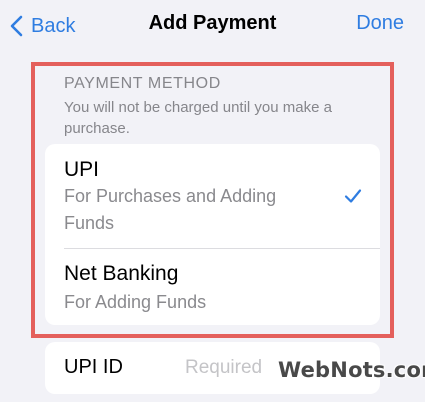 Image resolution: width=425 pixels, height=402 pixels. Describe the element at coordinates (212, 287) in the screenshot. I see `payment-option-net-banking: Net Banking For Adding Funds` at that location.